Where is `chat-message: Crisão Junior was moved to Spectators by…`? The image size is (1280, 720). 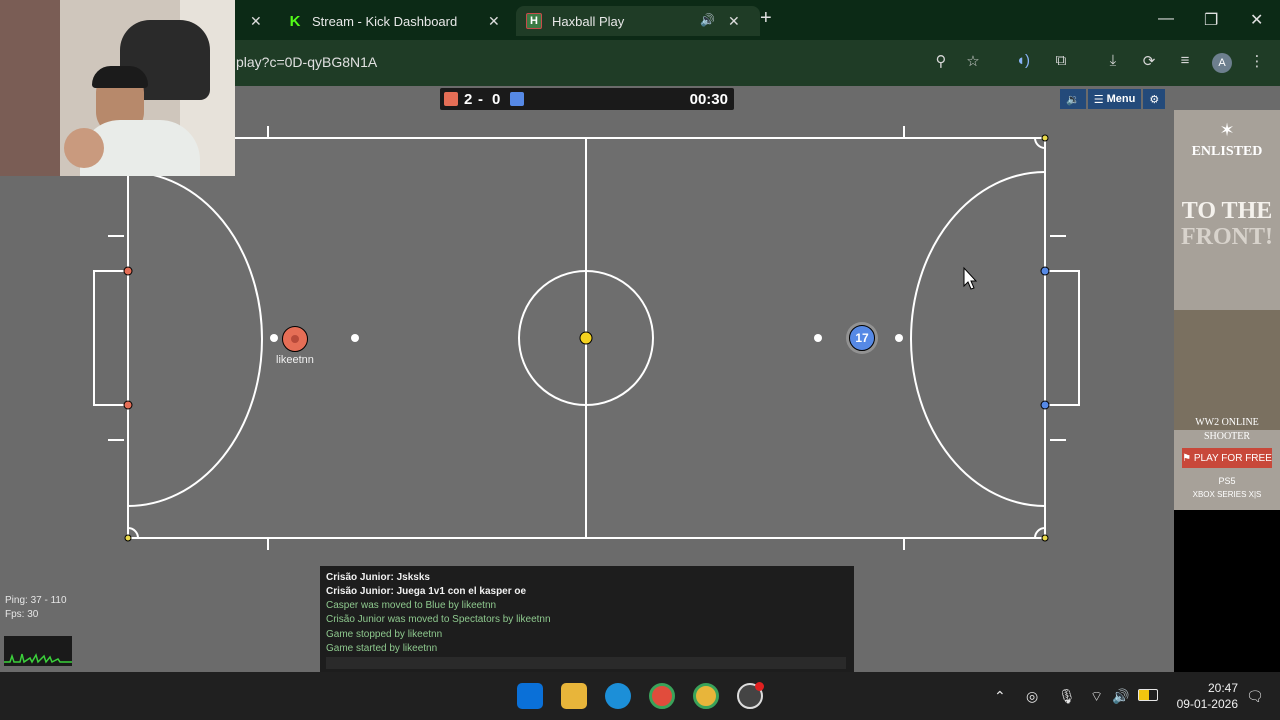 chat-message: Crisão Junior was moved to Spectators by… is located at coordinates (438, 619).